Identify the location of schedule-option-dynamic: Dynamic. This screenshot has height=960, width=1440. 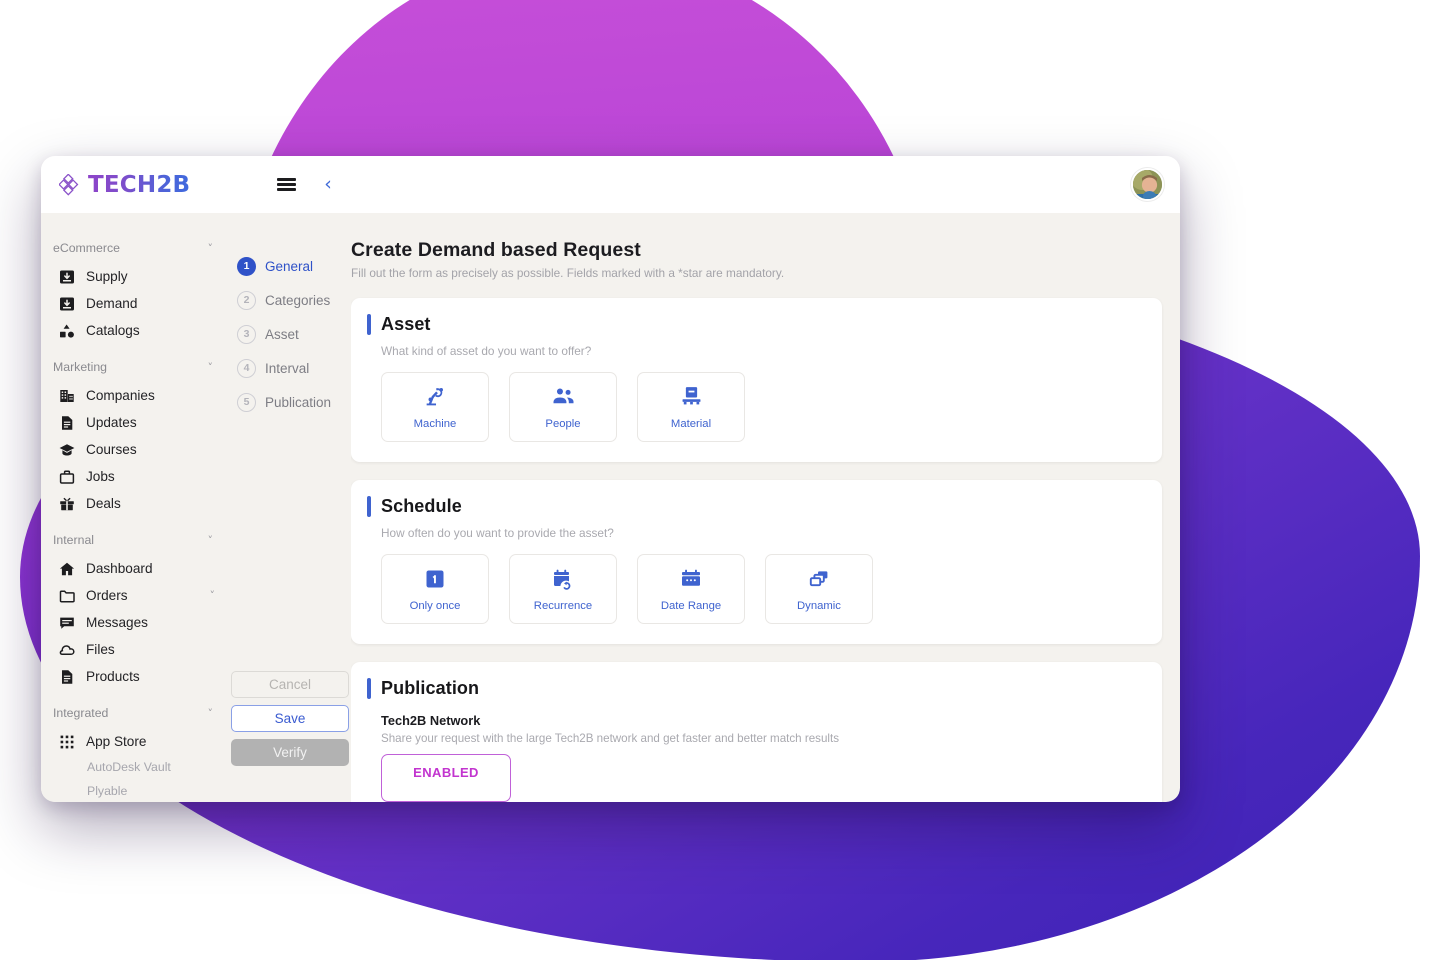
(819, 589).